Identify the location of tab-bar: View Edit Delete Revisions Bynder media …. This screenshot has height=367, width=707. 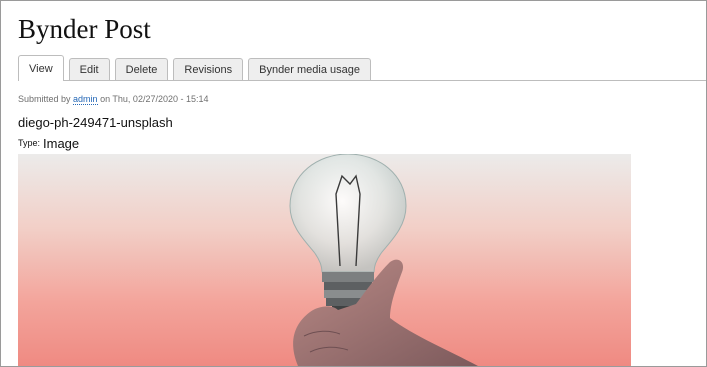
(362, 68).